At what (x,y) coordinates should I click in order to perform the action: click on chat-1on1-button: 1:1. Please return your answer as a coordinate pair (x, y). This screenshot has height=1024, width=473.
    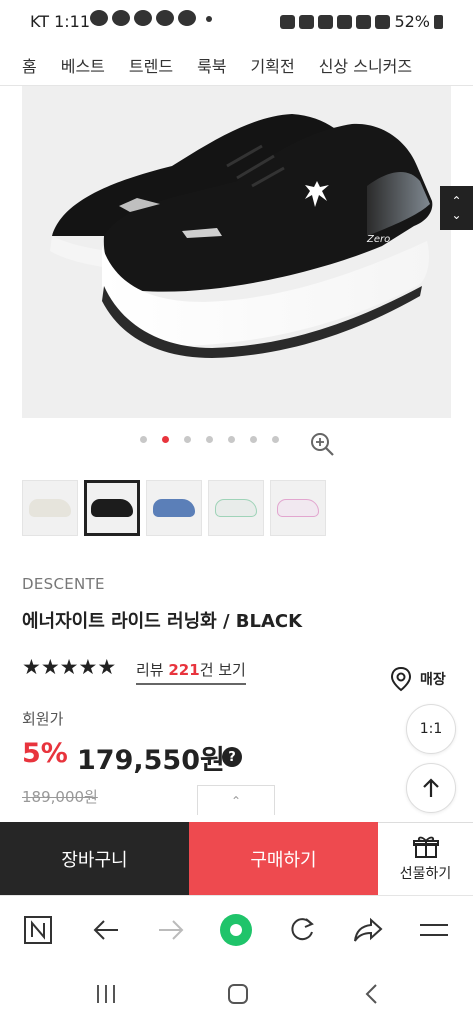
    Looking at the image, I should click on (431, 729).